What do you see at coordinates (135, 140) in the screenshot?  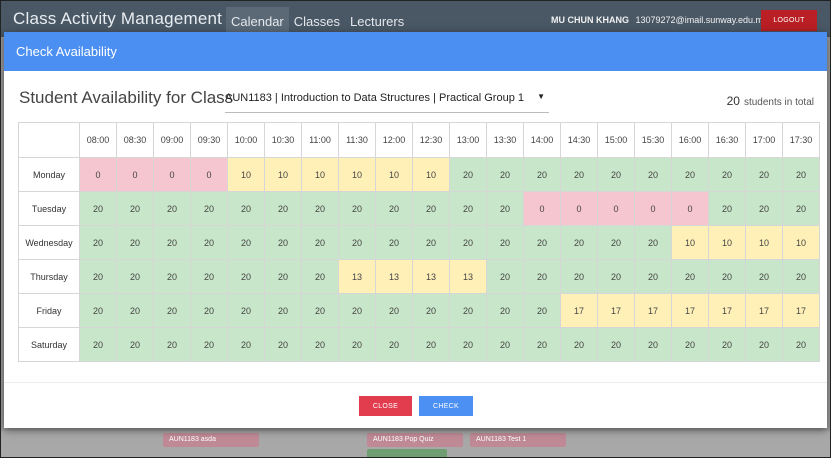 I see `time-header: 08:30` at bounding box center [135, 140].